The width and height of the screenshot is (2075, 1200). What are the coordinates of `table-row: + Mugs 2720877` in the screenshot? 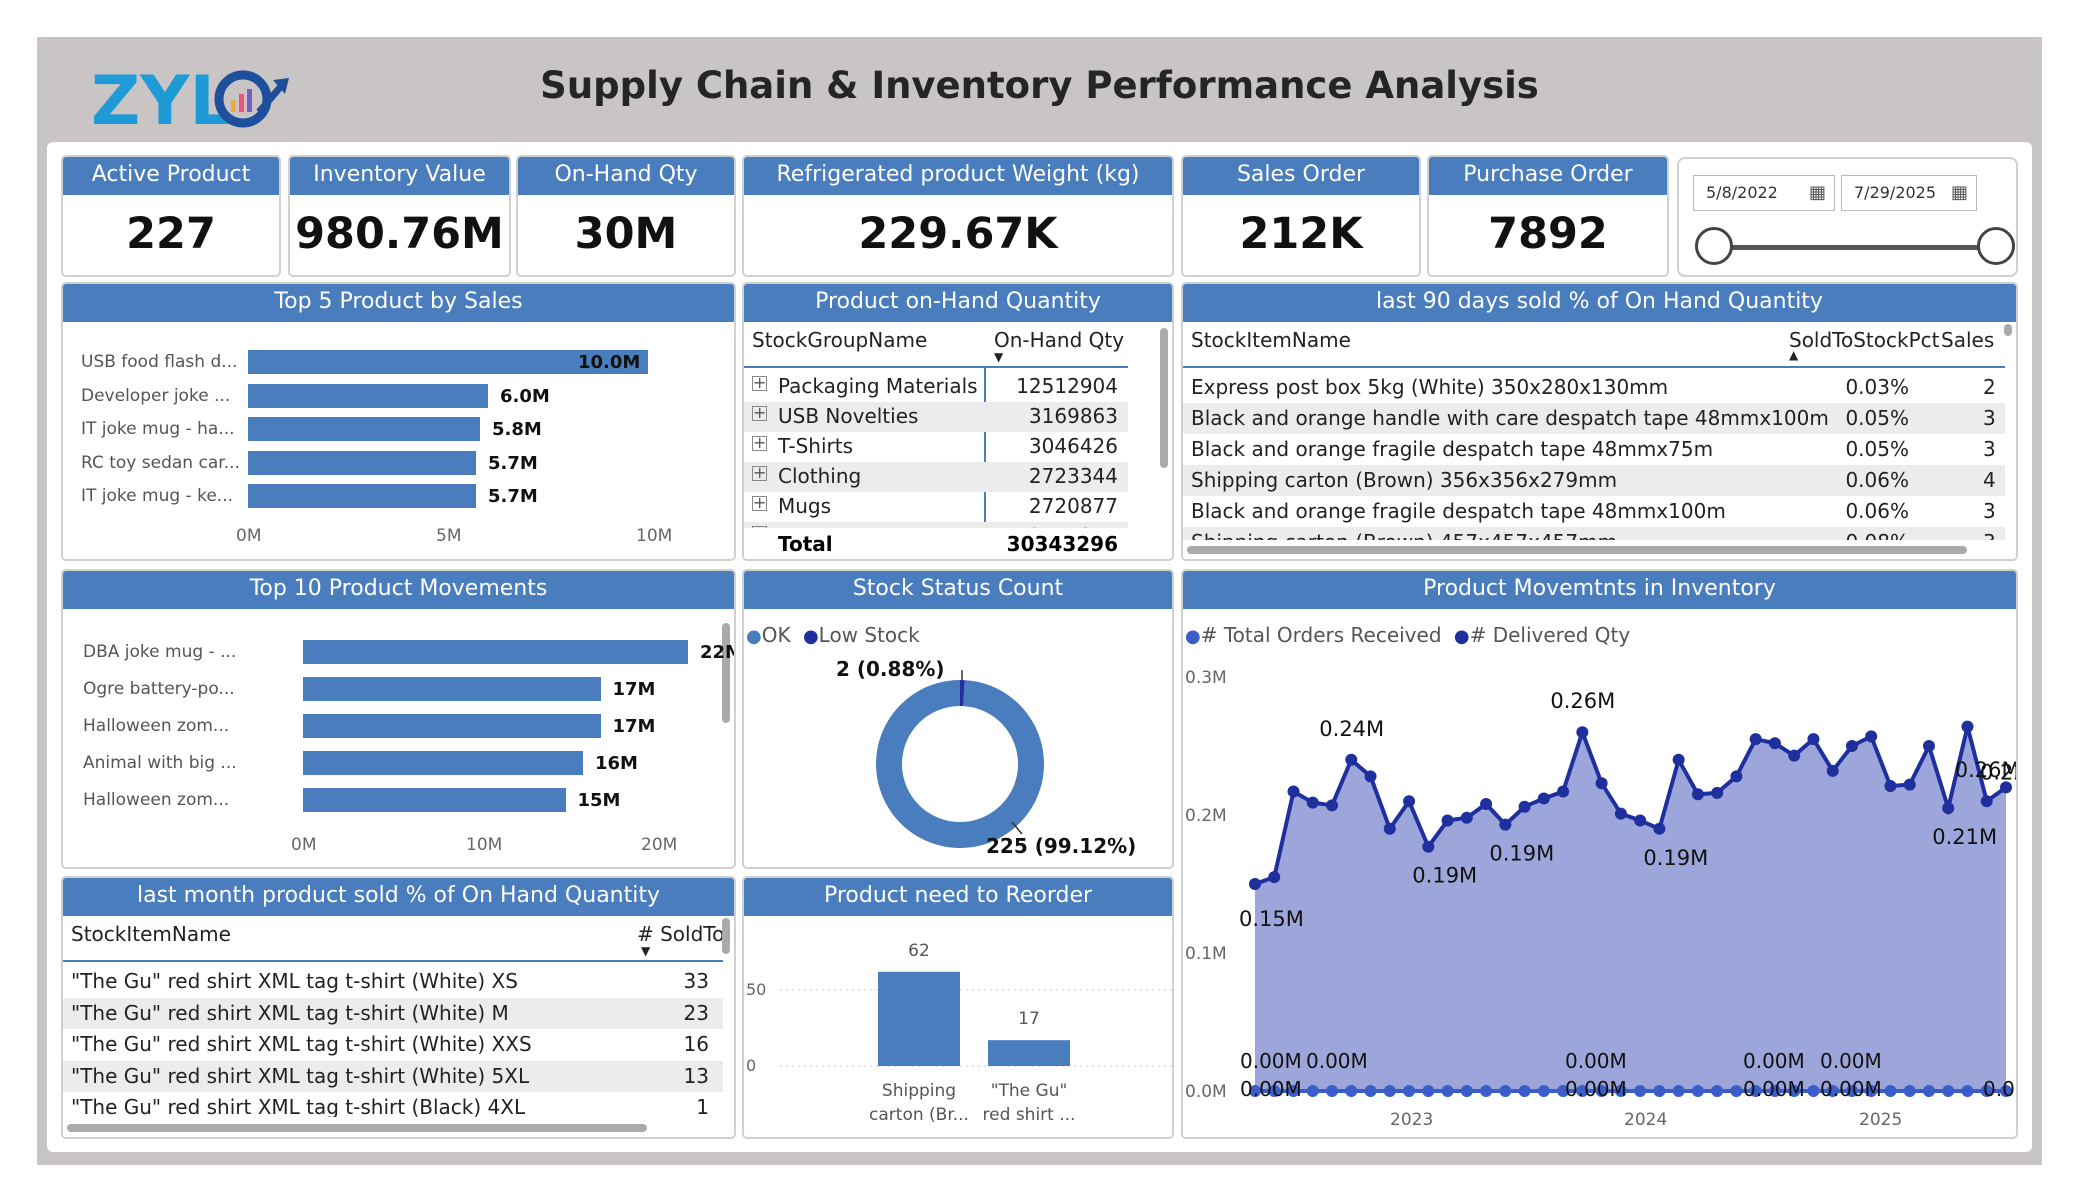 It's located at (936, 507).